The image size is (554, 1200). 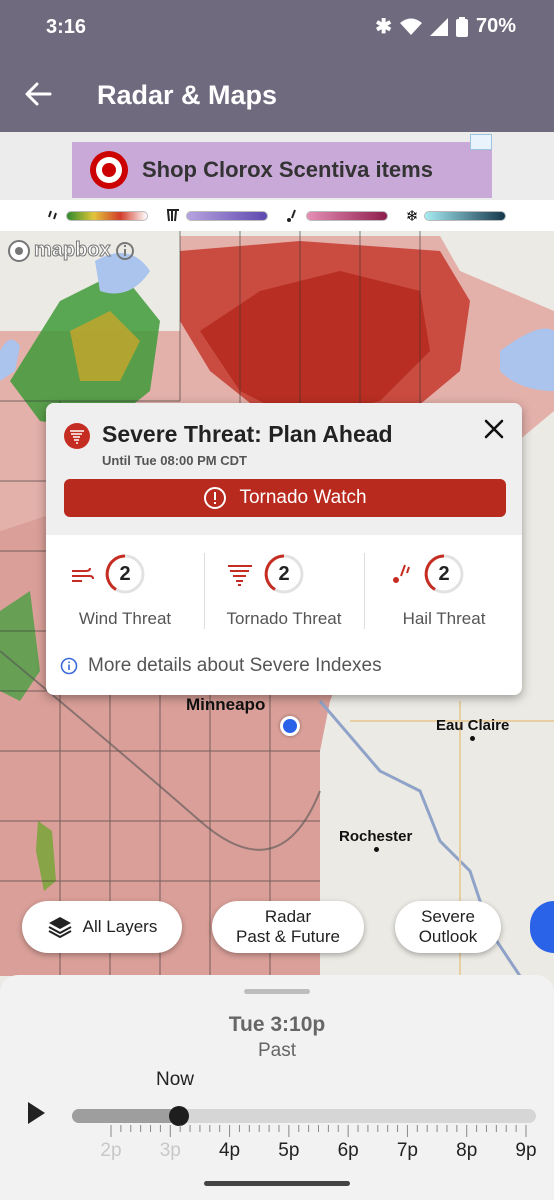 I want to click on mapbox-text: mapbox, so click(x=73, y=250).